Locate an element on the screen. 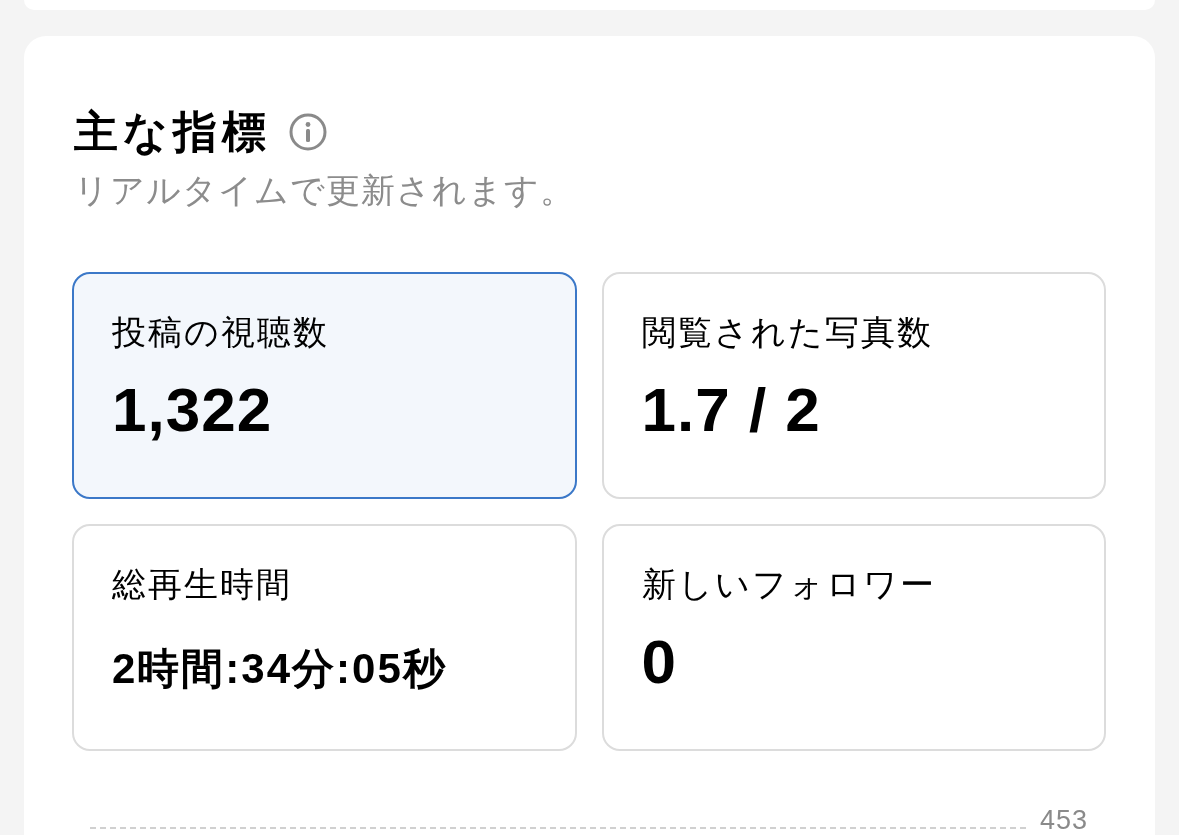 This screenshot has width=1179, height=835. metric-card: 新しいフォロワー 0 is located at coordinates (853, 637).